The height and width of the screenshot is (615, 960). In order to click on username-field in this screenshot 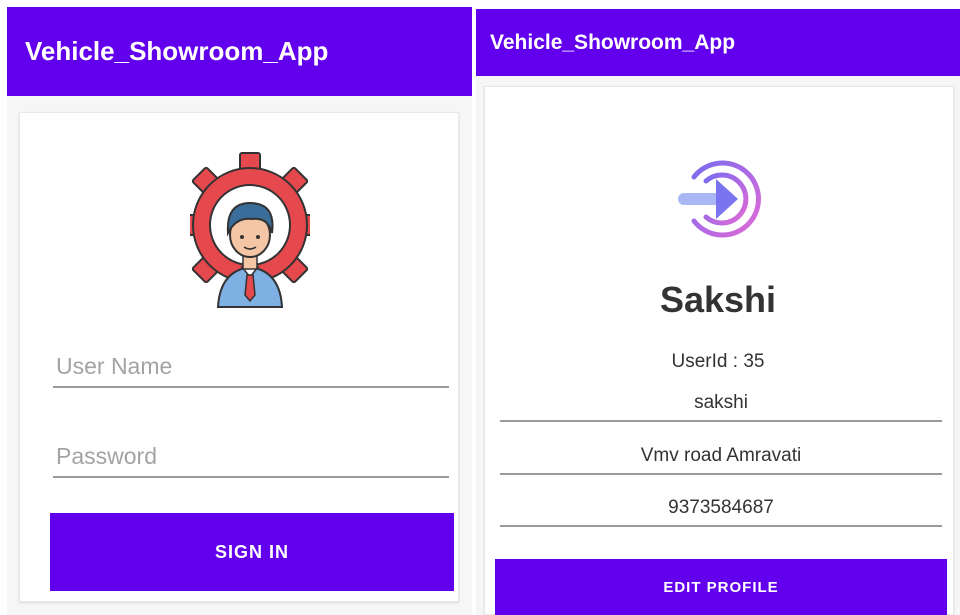, I will do `click(251, 370)`.